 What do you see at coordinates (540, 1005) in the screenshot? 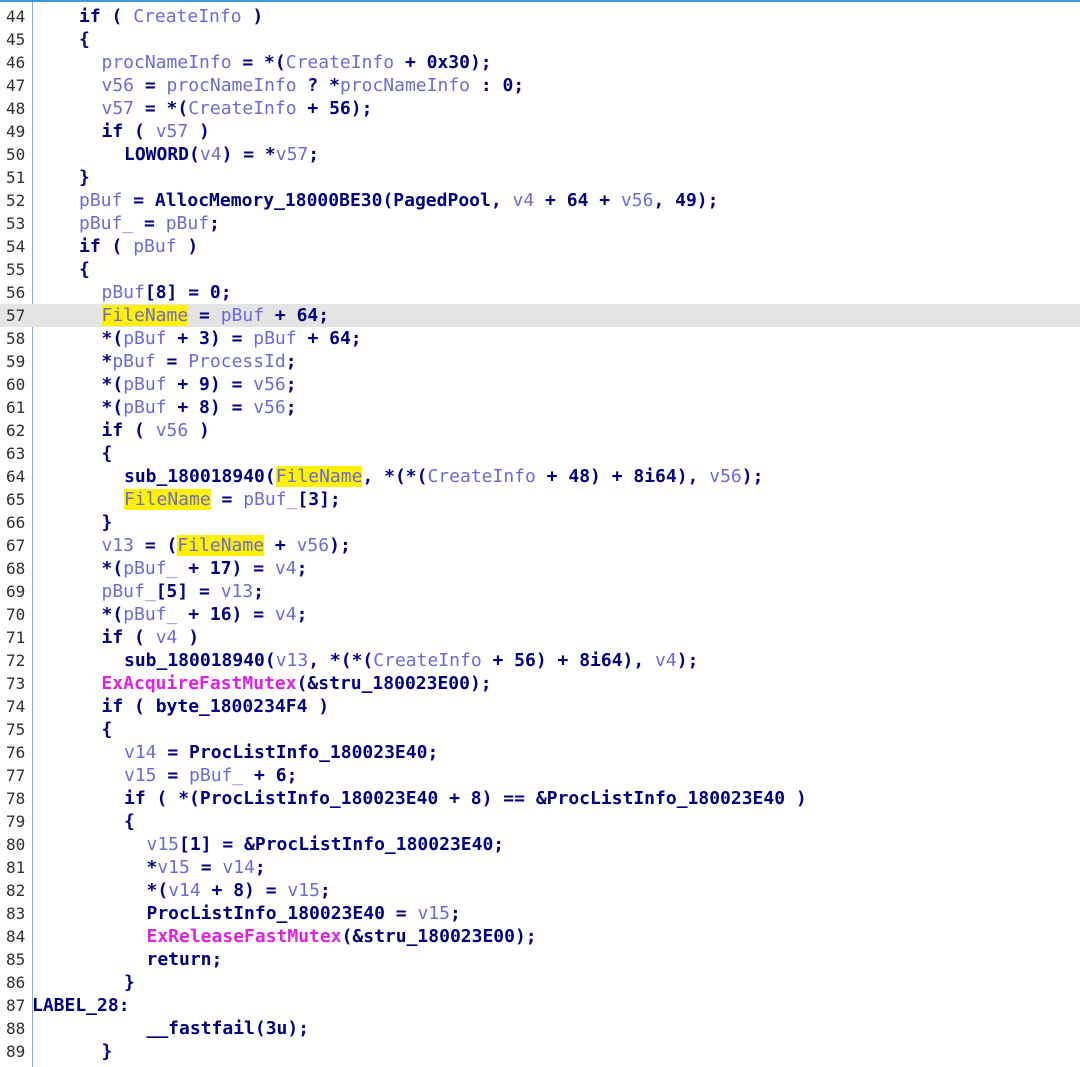
I see `code-line: 87 LABEL_28:` at bounding box center [540, 1005].